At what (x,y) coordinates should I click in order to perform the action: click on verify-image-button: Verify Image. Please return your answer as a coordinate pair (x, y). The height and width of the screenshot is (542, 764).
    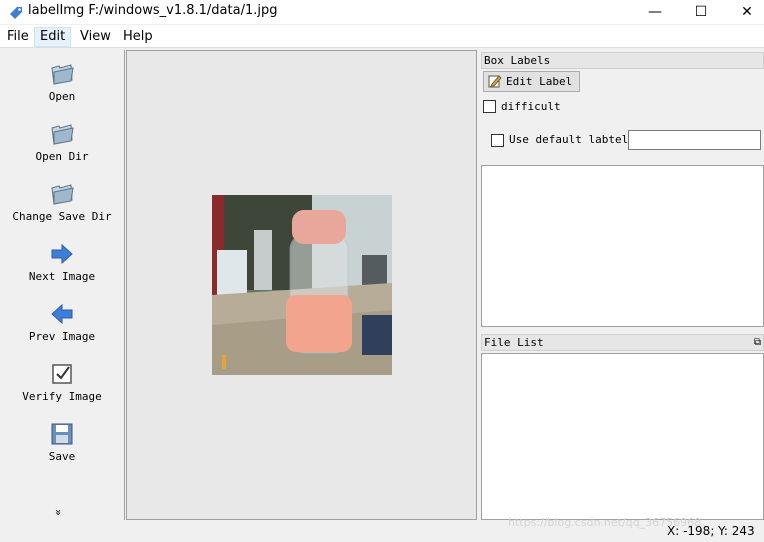
    Looking at the image, I should click on (62, 382).